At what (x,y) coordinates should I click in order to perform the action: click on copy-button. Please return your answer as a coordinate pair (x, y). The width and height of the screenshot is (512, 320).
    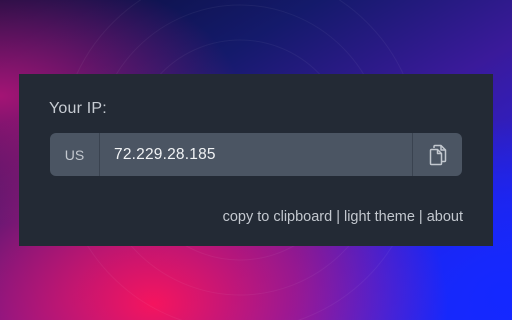
    Looking at the image, I should click on (437, 154).